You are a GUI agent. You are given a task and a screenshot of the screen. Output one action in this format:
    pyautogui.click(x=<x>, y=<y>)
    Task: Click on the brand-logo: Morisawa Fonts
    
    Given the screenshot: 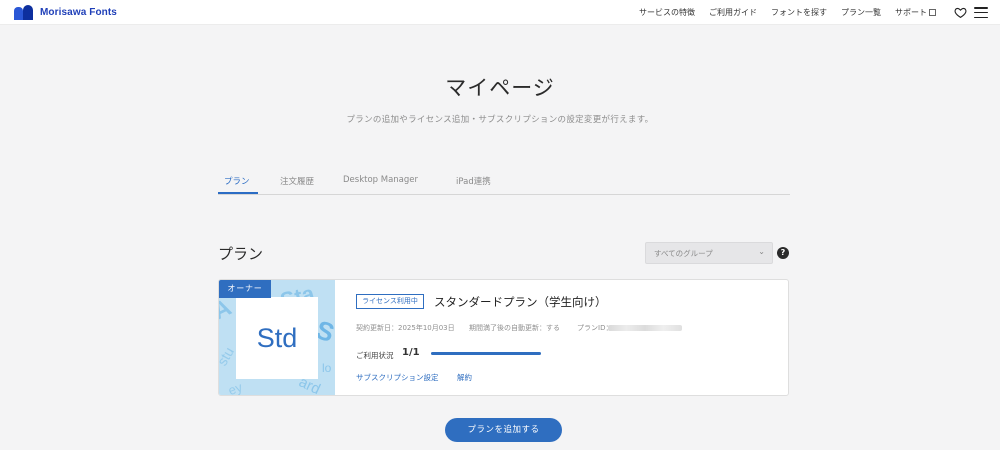 What is the action you would take?
    pyautogui.click(x=65, y=12)
    